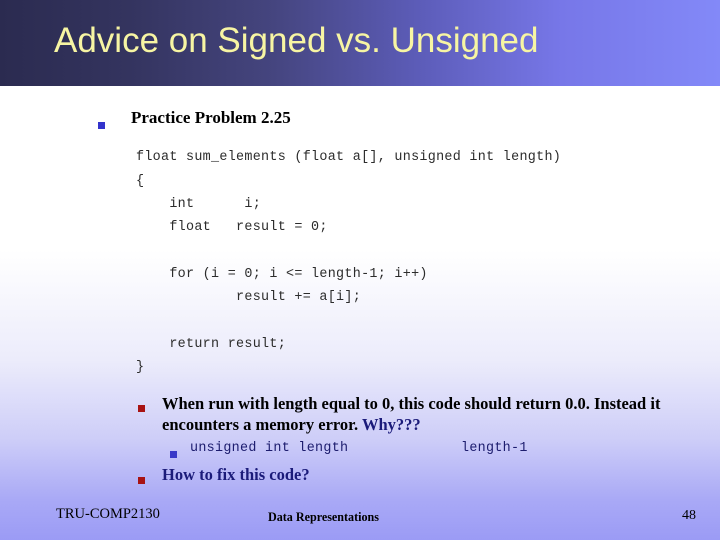  I want to click on footer-page-number: 48, so click(689, 515).